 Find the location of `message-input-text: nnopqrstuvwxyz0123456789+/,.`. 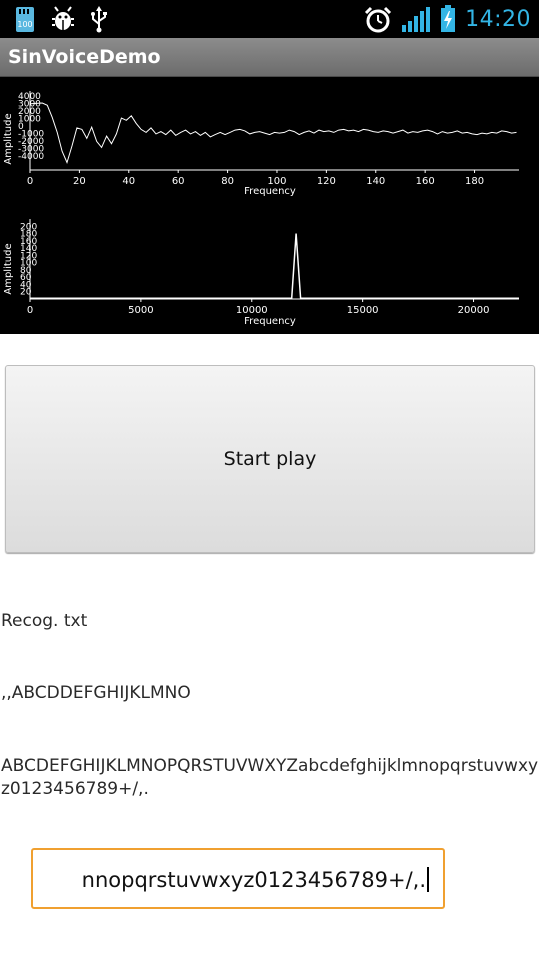

message-input-text: nnopqrstuvwxyz0123456789+/,. is located at coordinates (253, 880).